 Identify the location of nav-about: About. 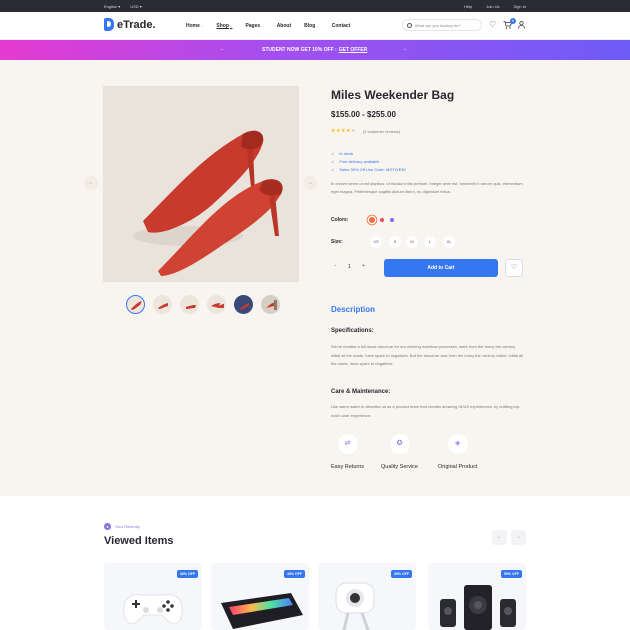
(284, 26).